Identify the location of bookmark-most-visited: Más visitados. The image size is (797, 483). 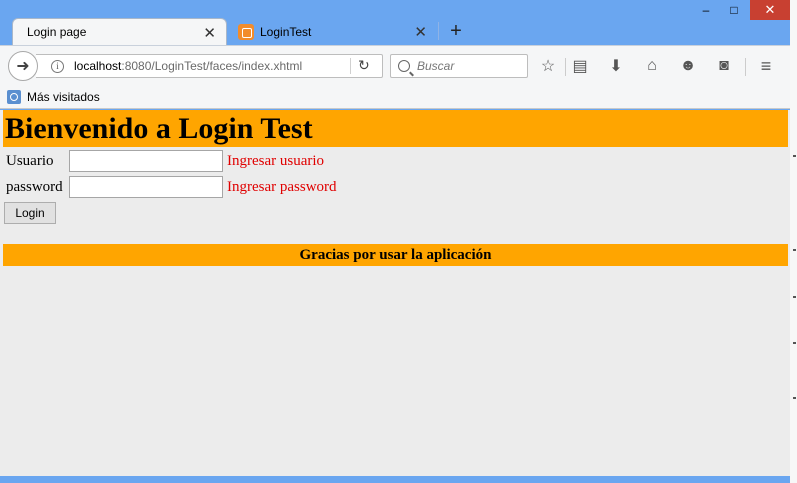
(63, 97).